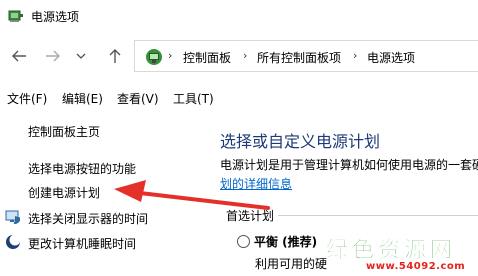  I want to click on address-bar: › 控制面板 › 所有控制面板项 › 电源选项, so click(306, 56).